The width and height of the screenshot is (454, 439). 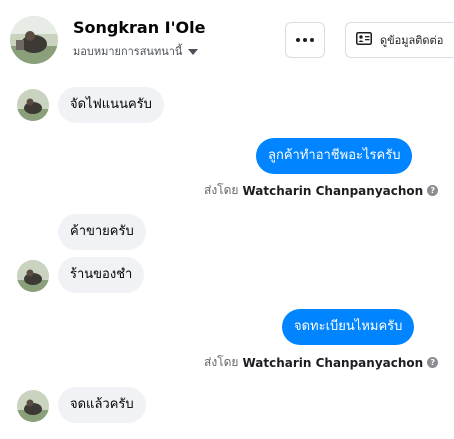 I want to click on message-bubble-incoming: ร้านของชำ, so click(x=101, y=275).